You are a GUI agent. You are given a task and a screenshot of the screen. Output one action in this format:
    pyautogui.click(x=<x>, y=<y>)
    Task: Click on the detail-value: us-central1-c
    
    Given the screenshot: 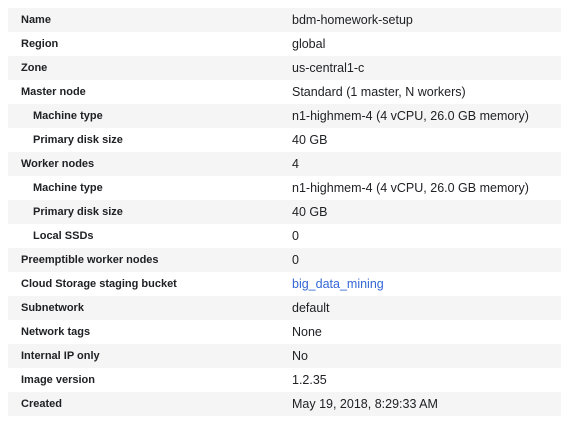 What is the action you would take?
    pyautogui.click(x=328, y=68)
    